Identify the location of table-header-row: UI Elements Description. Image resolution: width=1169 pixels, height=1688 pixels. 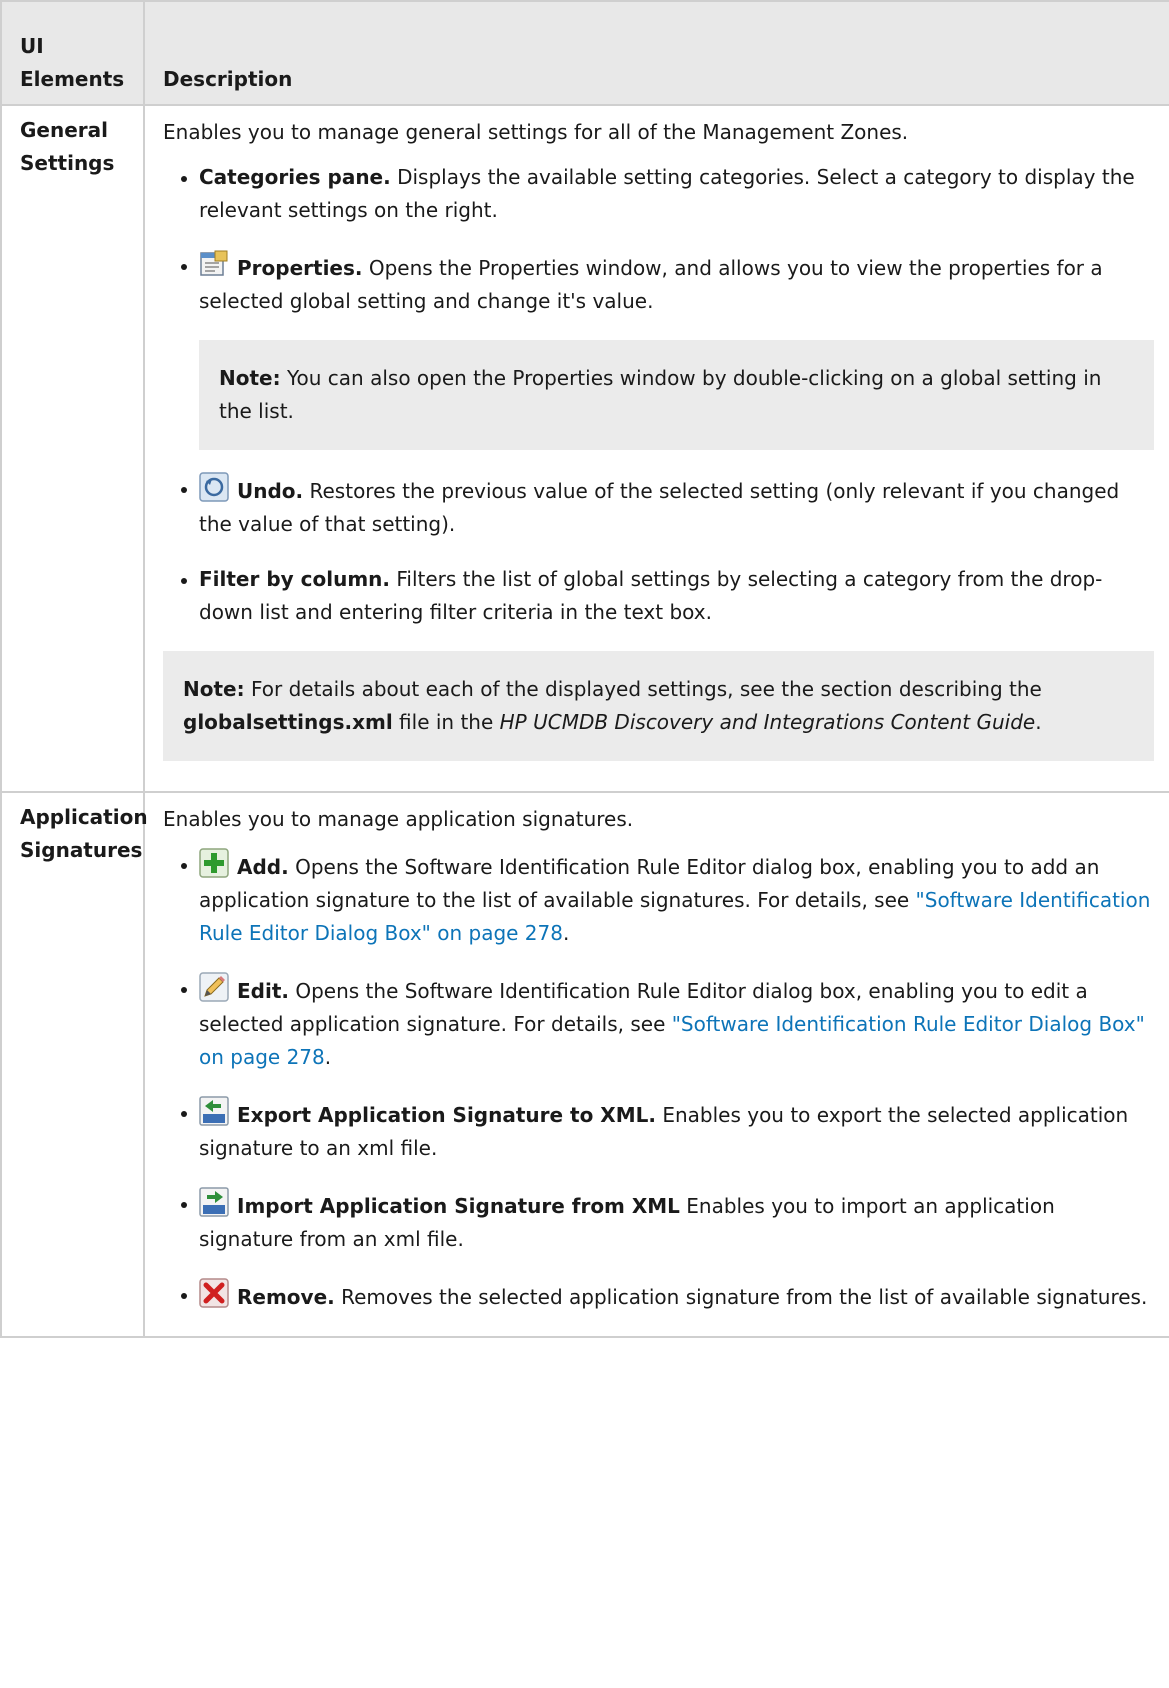
(584, 53).